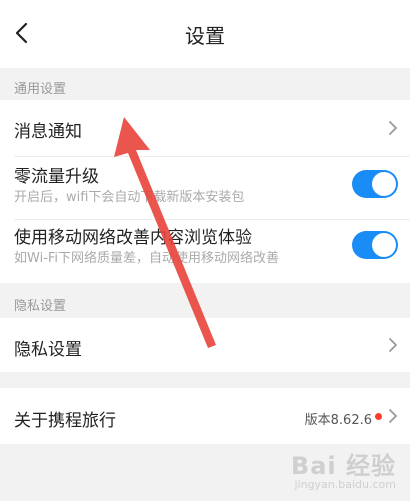 This screenshot has width=410, height=501. I want to click on zero-traffic-upgrade-row: 零流量升级 开启后，wifi下会自动下载新版本安装包, so click(205, 188).